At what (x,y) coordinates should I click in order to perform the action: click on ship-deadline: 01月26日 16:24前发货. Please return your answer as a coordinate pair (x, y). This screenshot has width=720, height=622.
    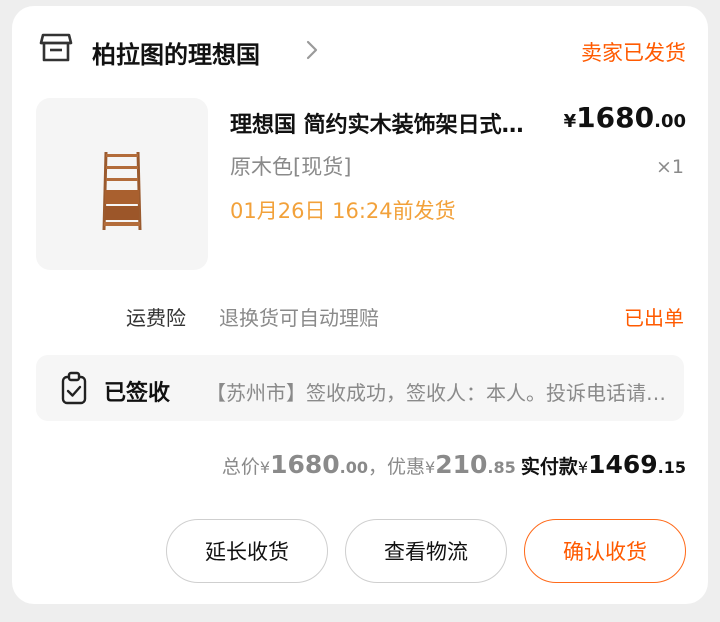
    Looking at the image, I should click on (343, 211).